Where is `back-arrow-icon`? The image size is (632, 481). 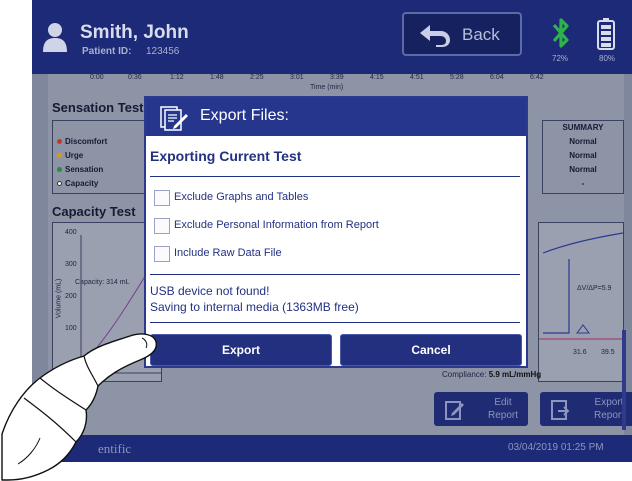
back-arrow-icon is located at coordinates (435, 36).